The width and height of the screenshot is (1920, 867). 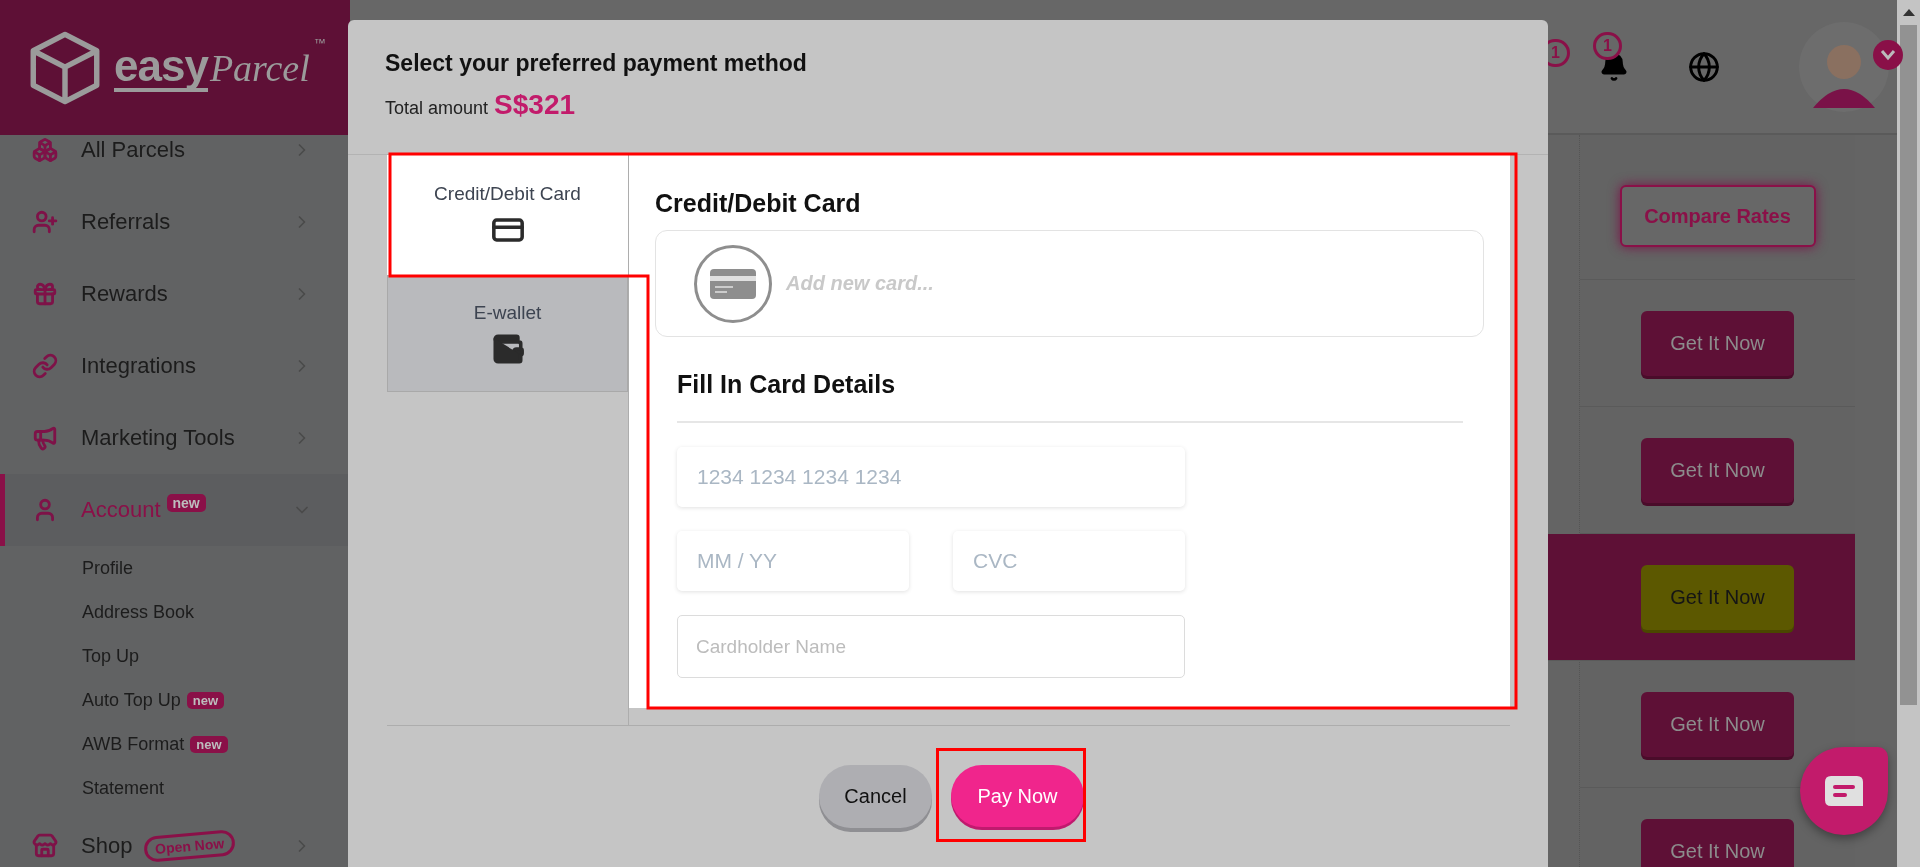 What do you see at coordinates (1704, 66) in the screenshot?
I see `globe-icon` at bounding box center [1704, 66].